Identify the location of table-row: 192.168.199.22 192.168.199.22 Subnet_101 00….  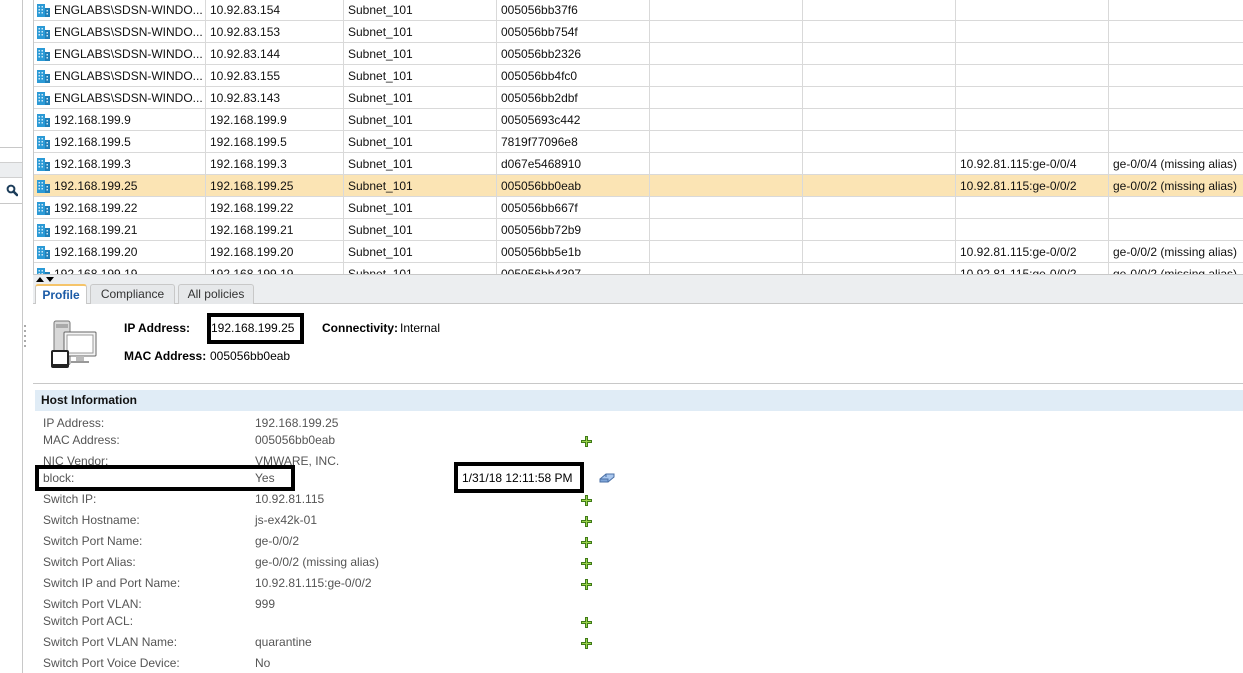
(638, 208).